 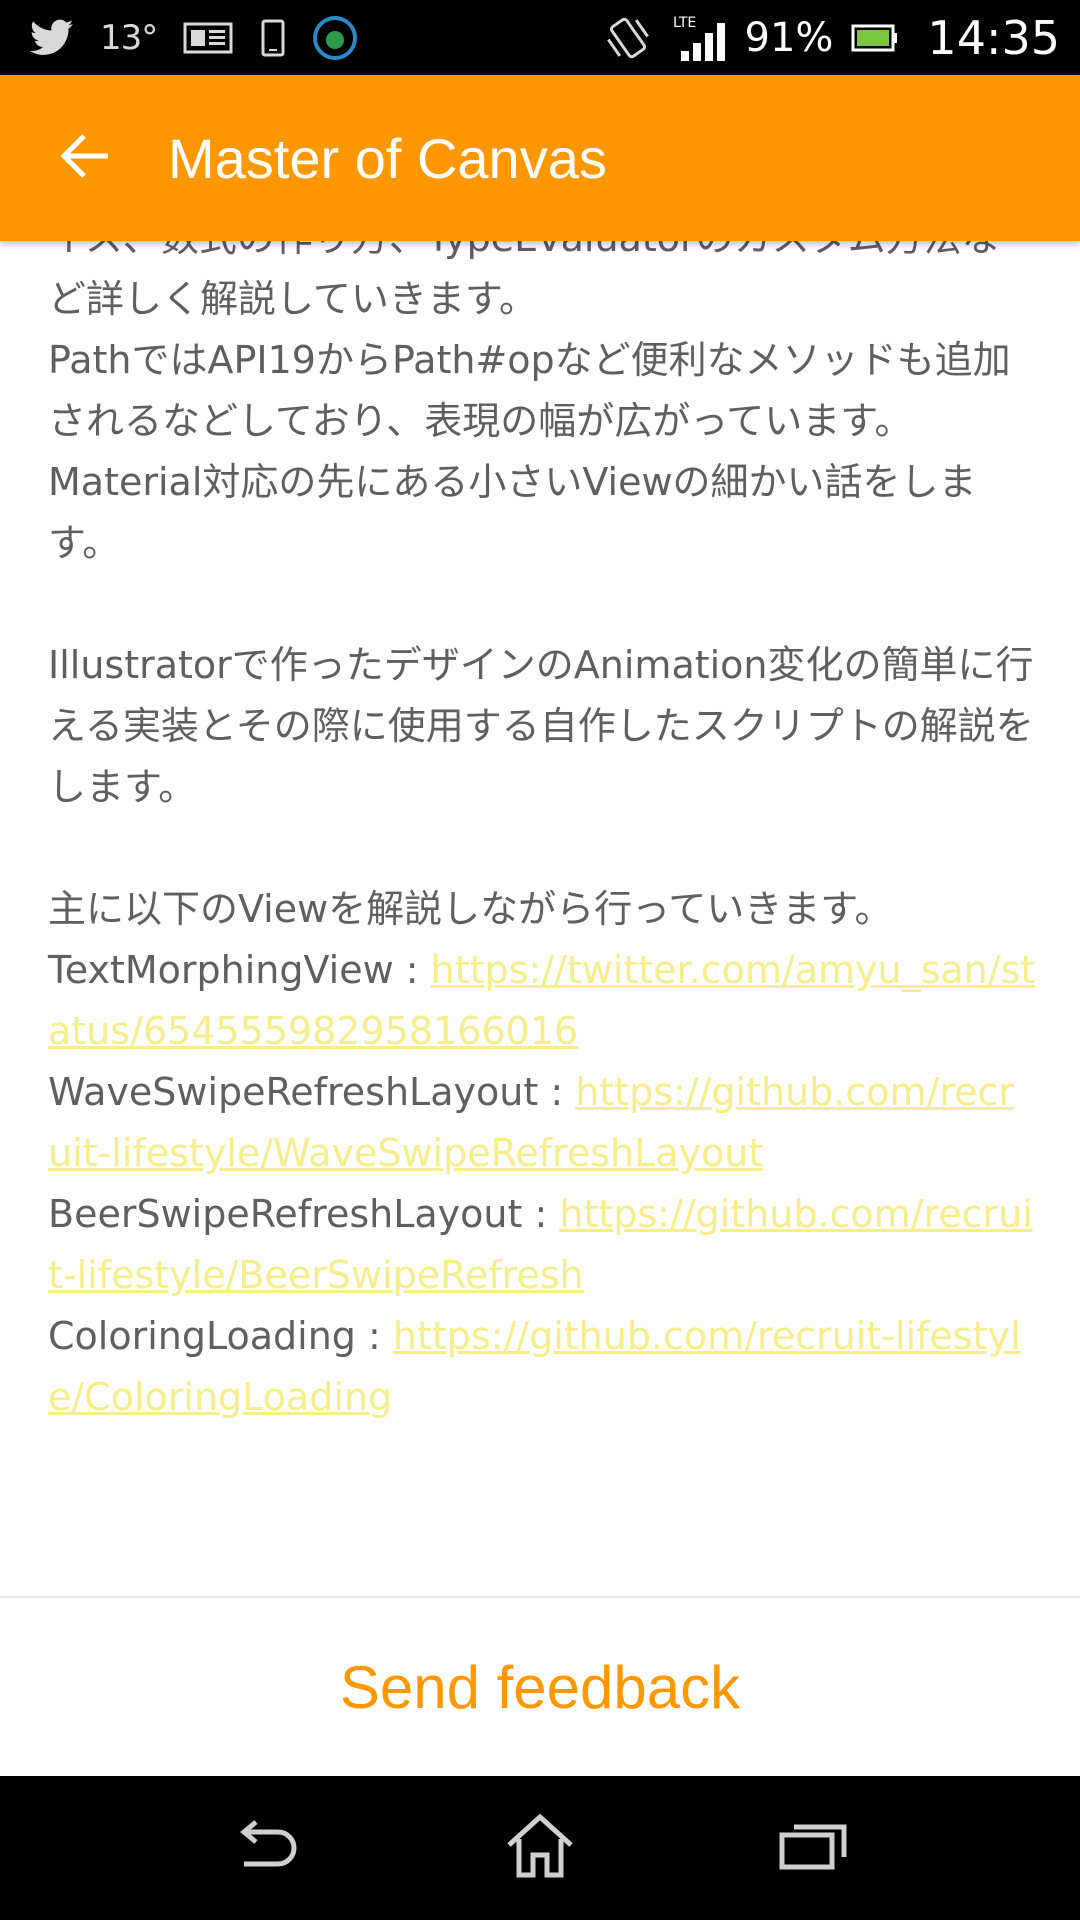 I want to click on app-circle-icon, so click(x=335, y=38).